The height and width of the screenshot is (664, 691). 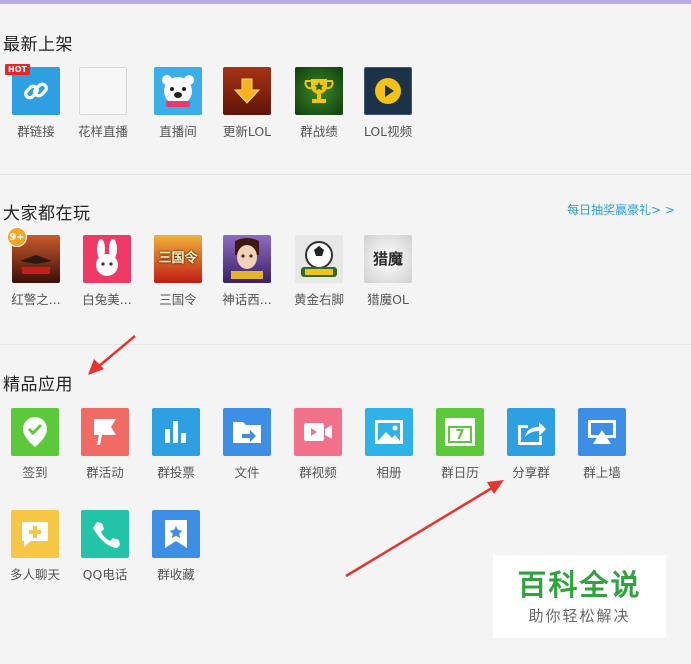 What do you see at coordinates (106, 535) in the screenshot?
I see `phone-icon` at bounding box center [106, 535].